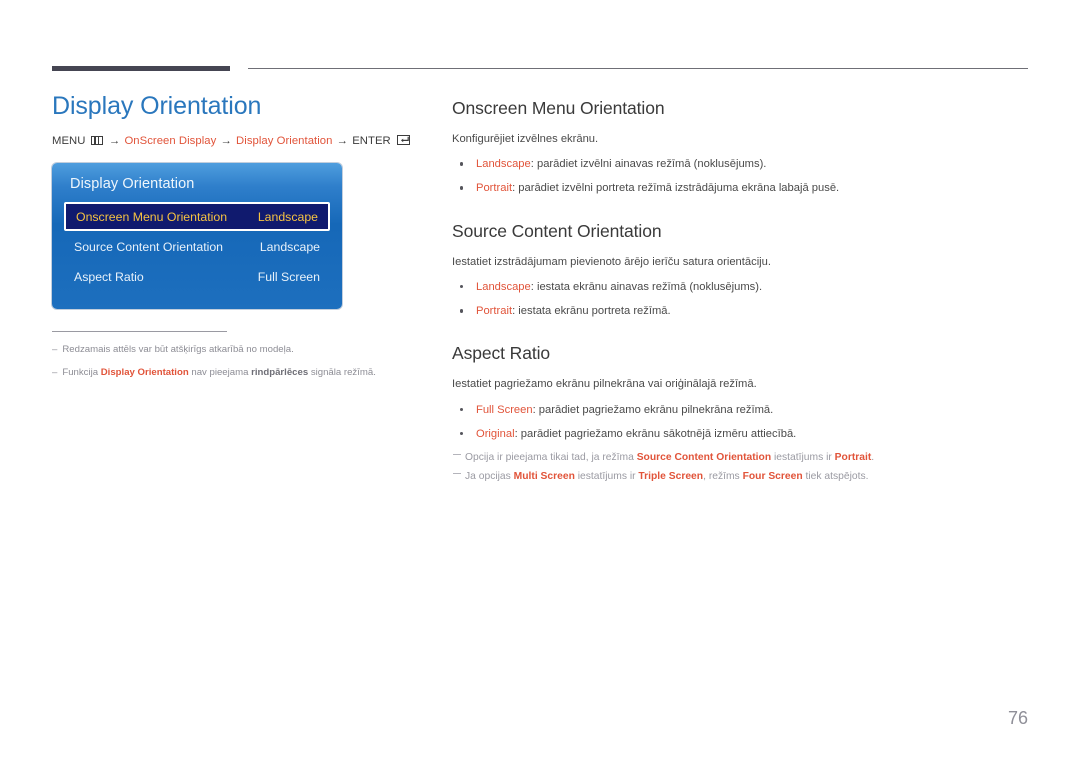 The width and height of the screenshot is (1080, 763). What do you see at coordinates (284, 141) in the screenshot?
I see `breadcrumb-item-display-orientation: Display Orientation` at bounding box center [284, 141].